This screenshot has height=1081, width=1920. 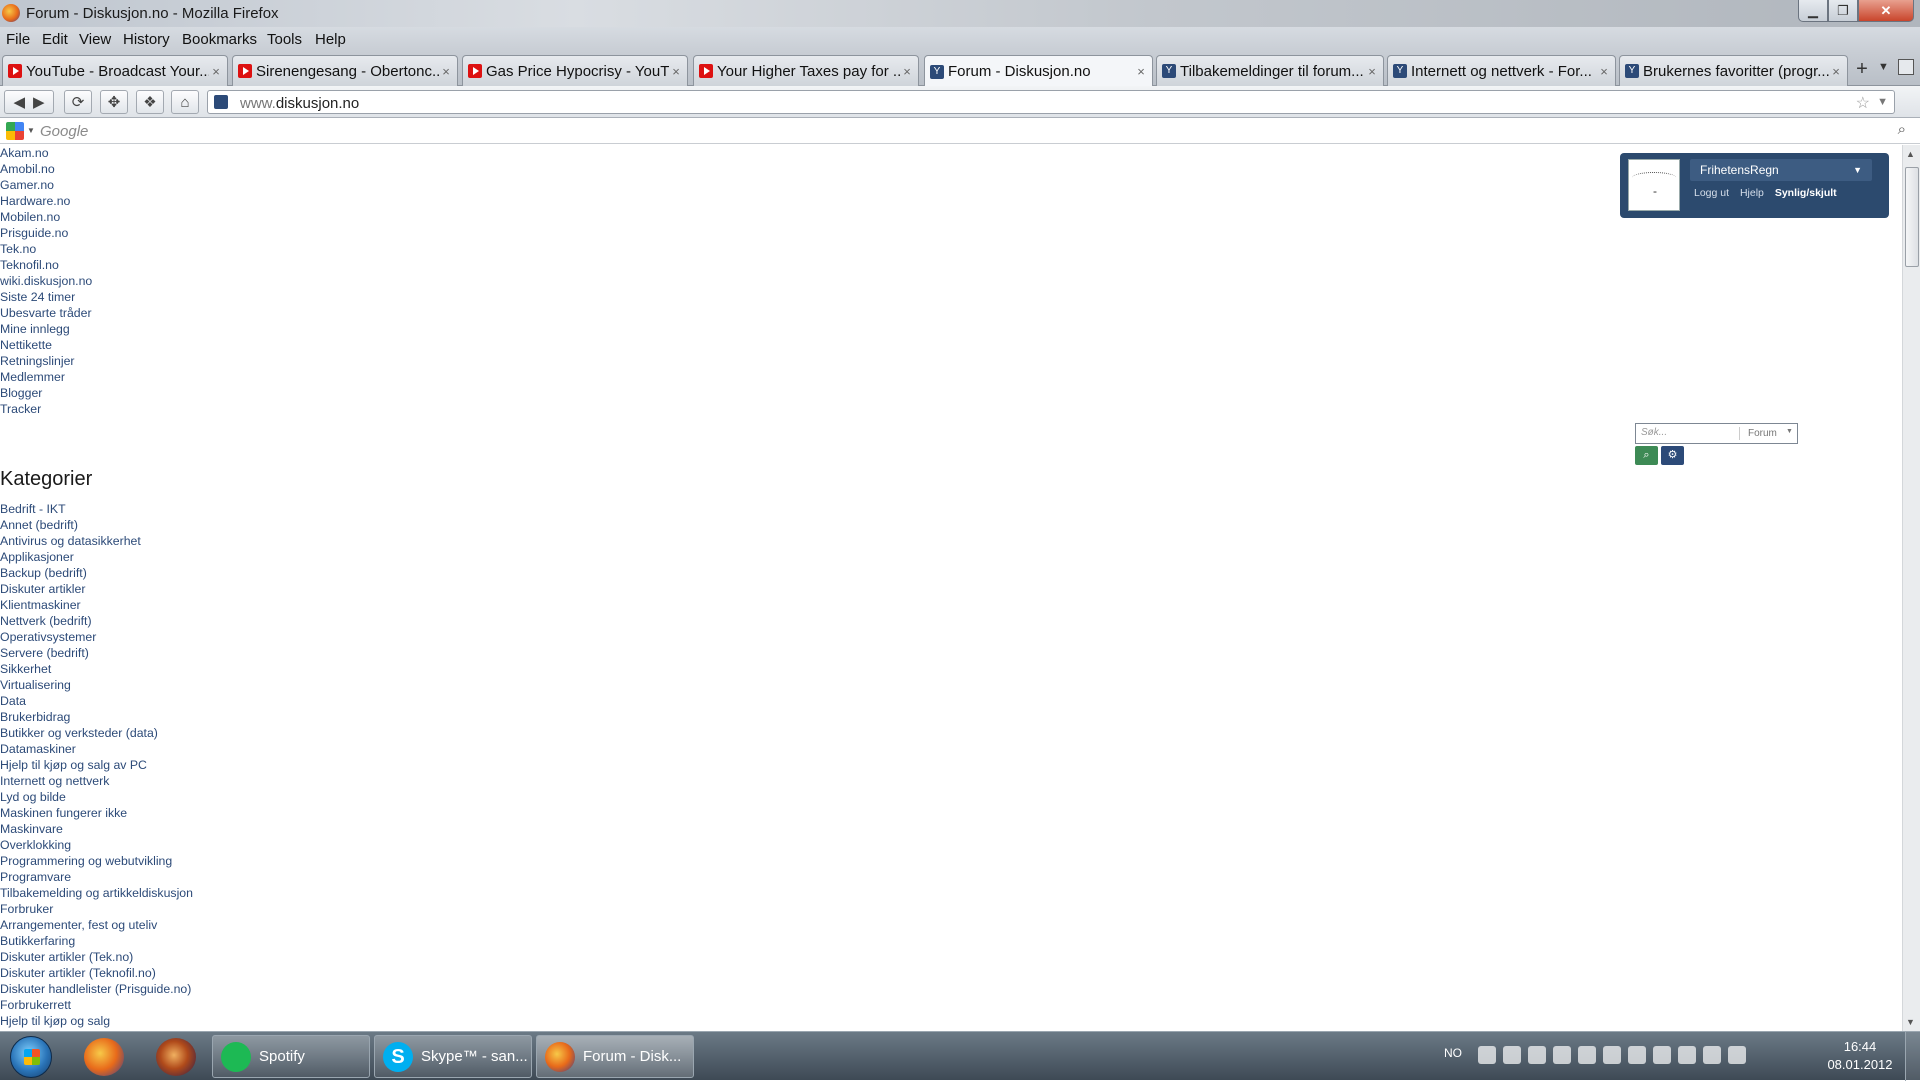 What do you see at coordinates (95, 39) in the screenshot?
I see `menu-view: View` at bounding box center [95, 39].